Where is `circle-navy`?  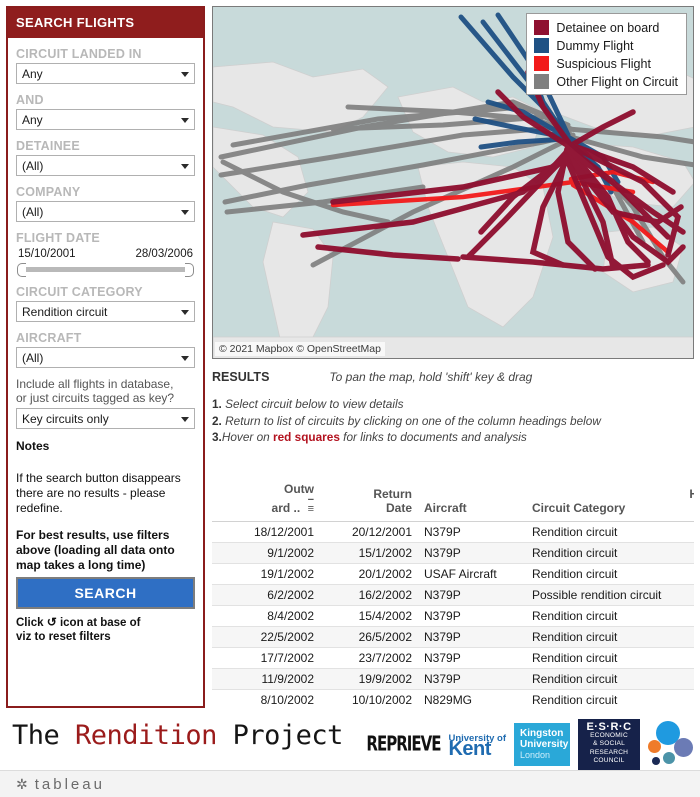 circle-navy is located at coordinates (656, 761).